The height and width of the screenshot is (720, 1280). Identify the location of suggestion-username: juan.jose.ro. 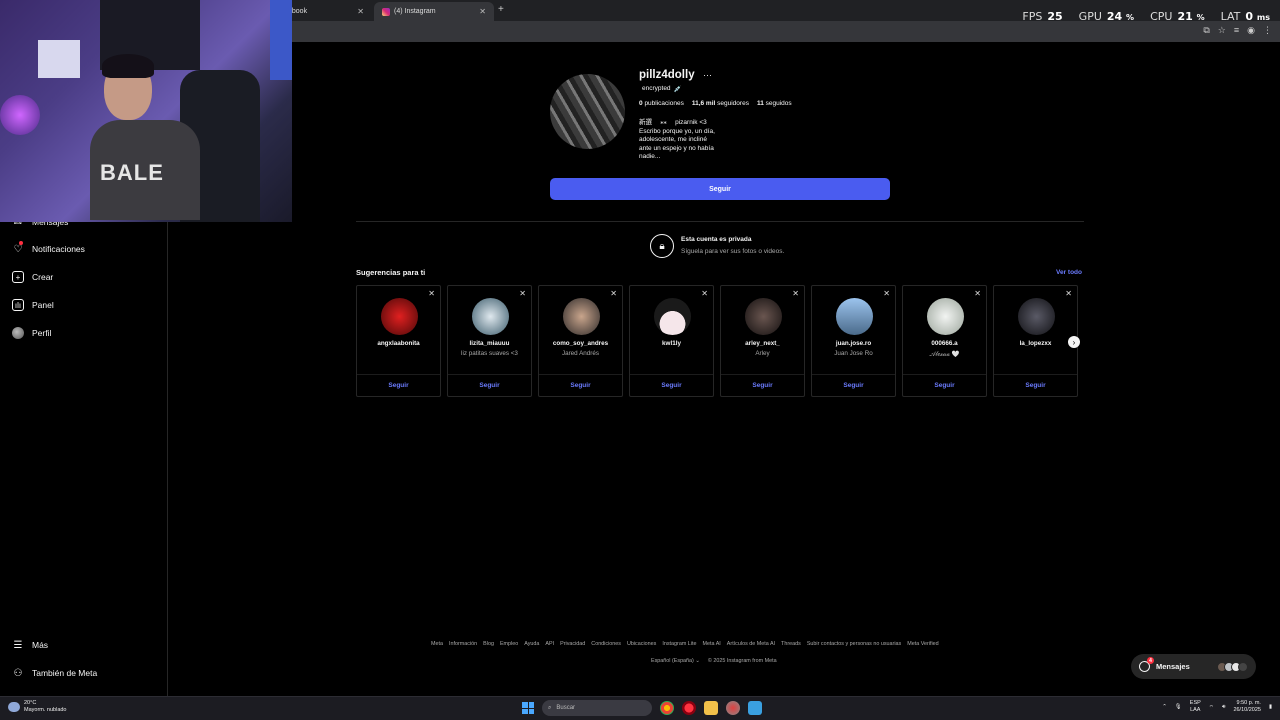
(853, 343).